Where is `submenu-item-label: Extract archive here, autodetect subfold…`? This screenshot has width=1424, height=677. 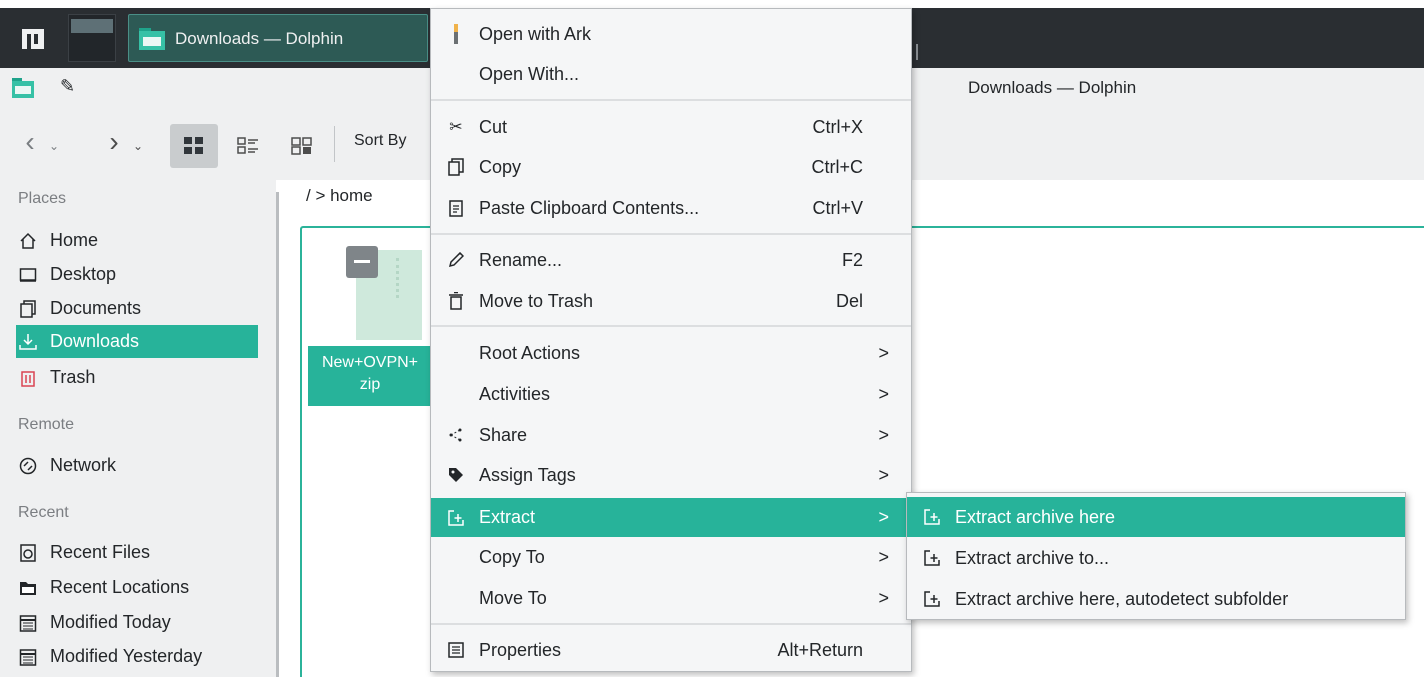 submenu-item-label: Extract archive here, autodetect subfold… is located at coordinates (1122, 598).